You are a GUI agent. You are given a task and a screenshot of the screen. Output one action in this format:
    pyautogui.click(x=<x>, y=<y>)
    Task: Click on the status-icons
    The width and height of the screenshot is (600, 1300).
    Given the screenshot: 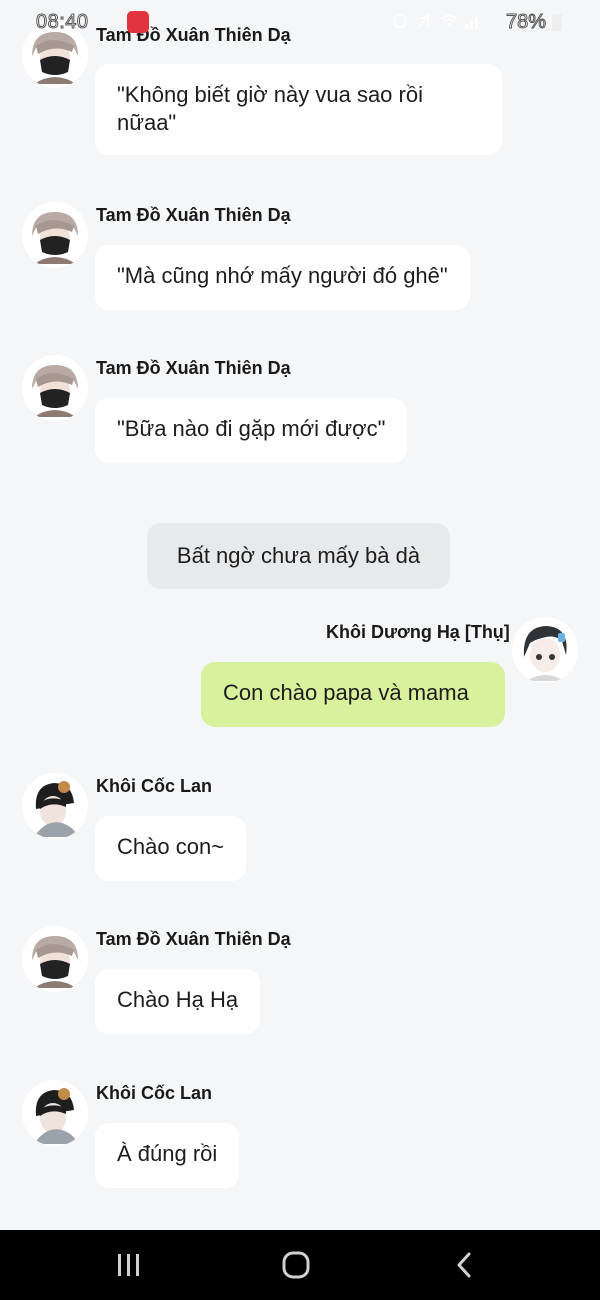 What is the action you would take?
    pyautogui.click(x=436, y=21)
    